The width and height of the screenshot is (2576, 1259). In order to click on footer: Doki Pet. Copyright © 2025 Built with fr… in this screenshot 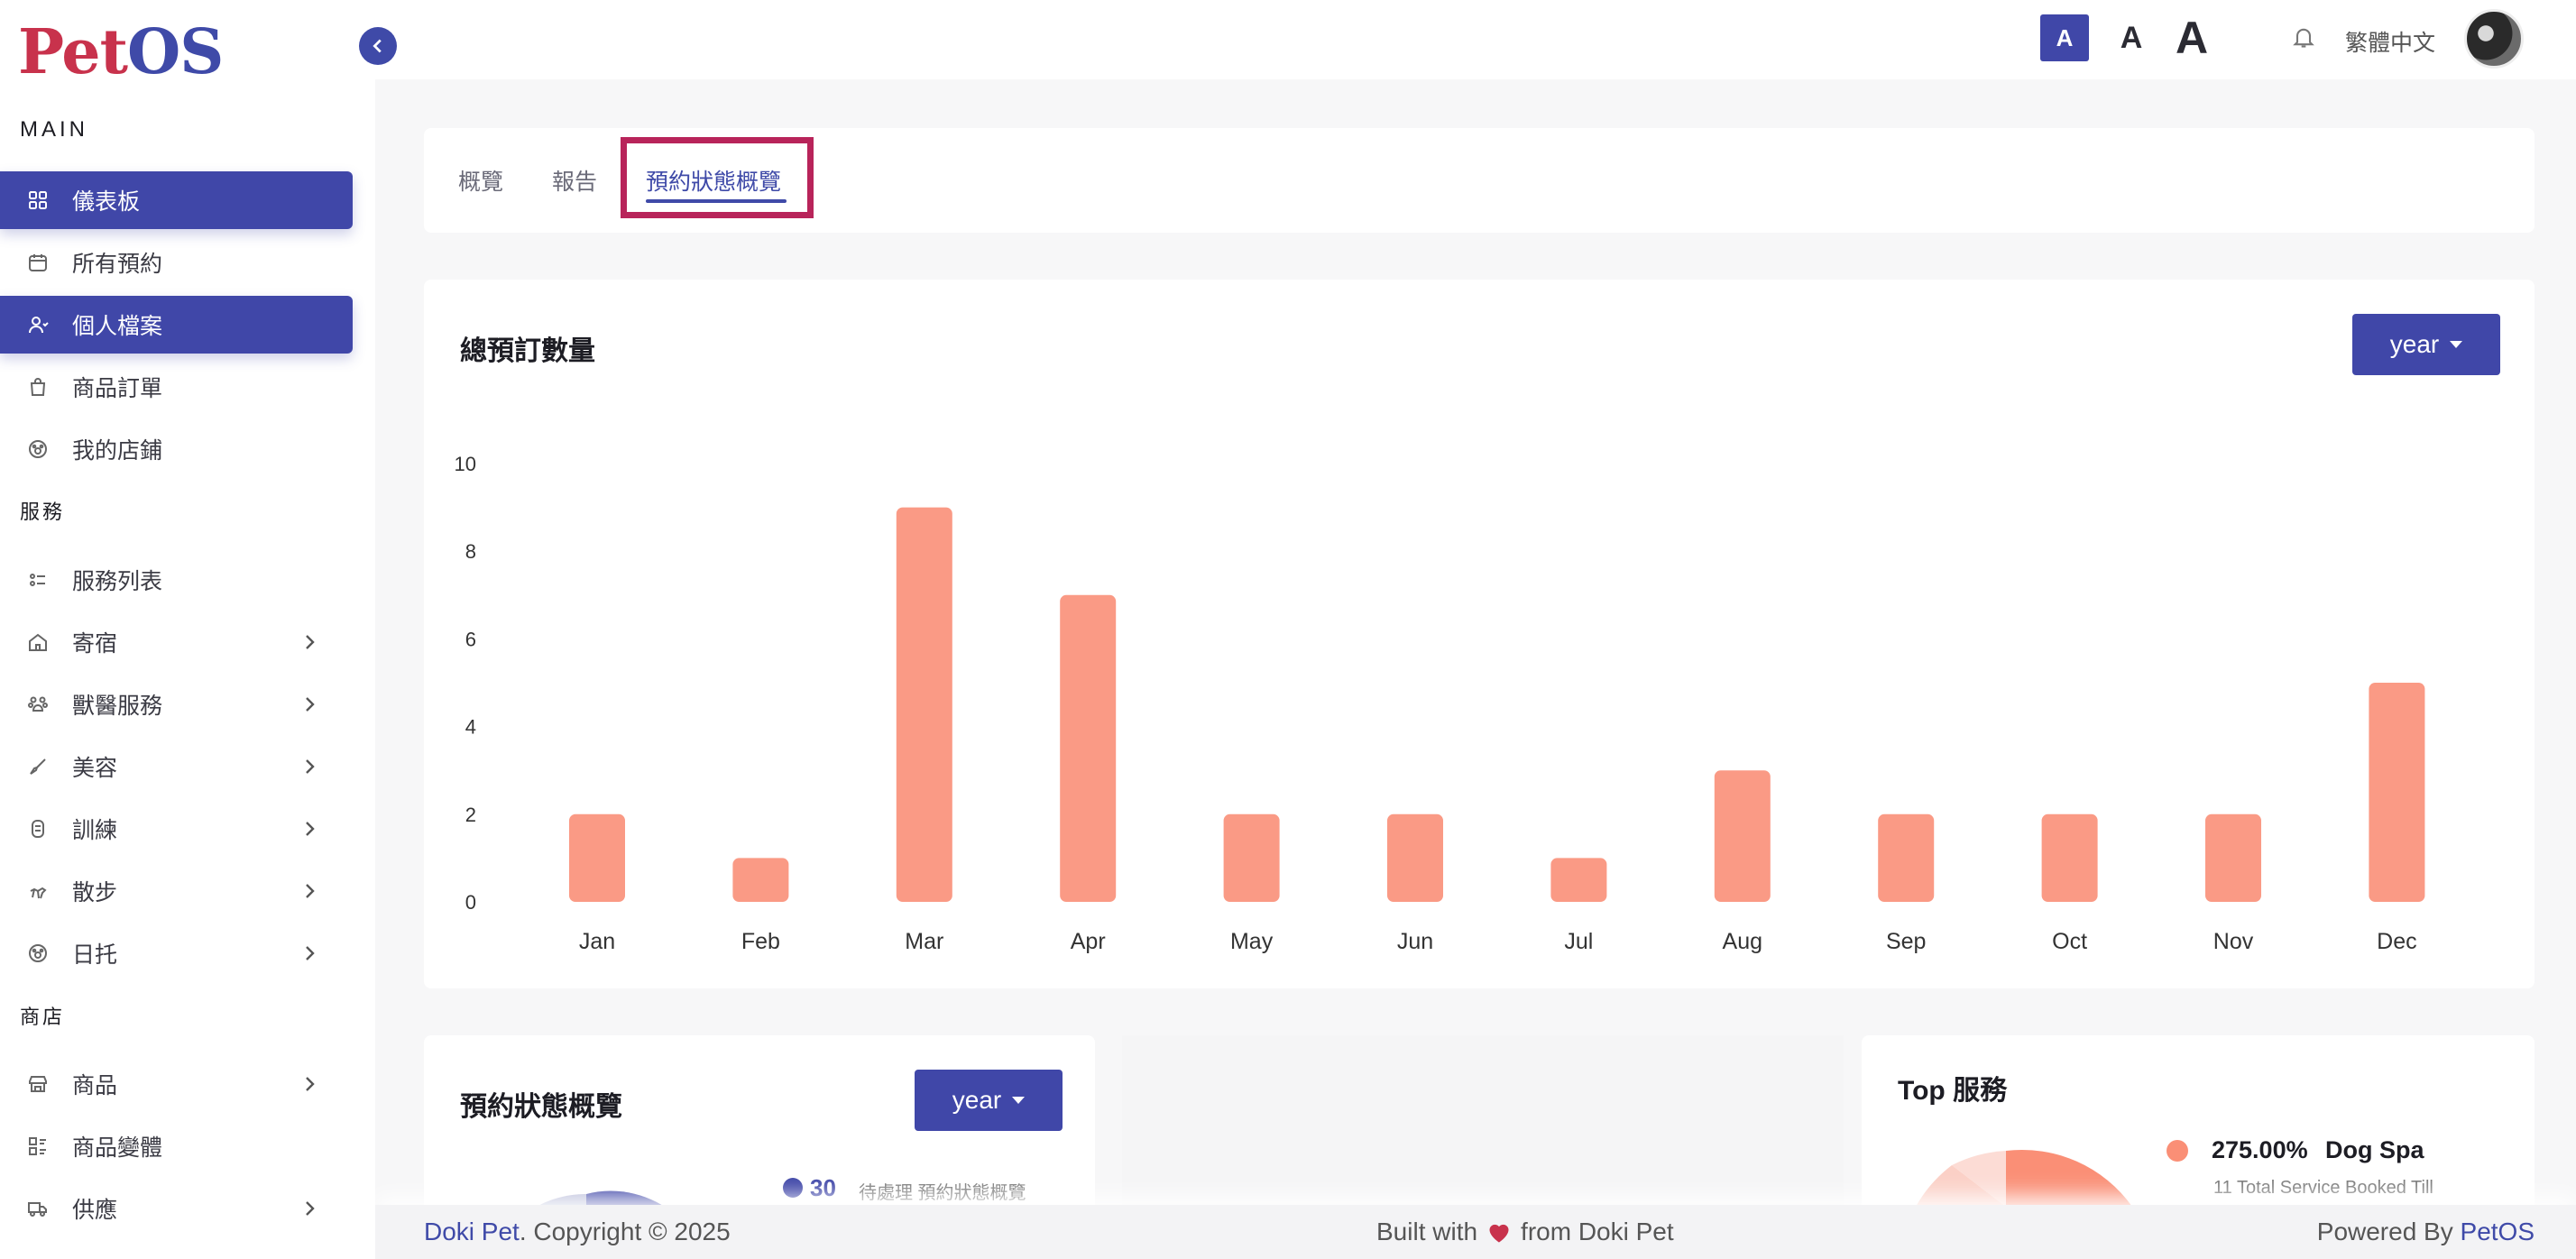, I will do `click(1475, 1232)`.